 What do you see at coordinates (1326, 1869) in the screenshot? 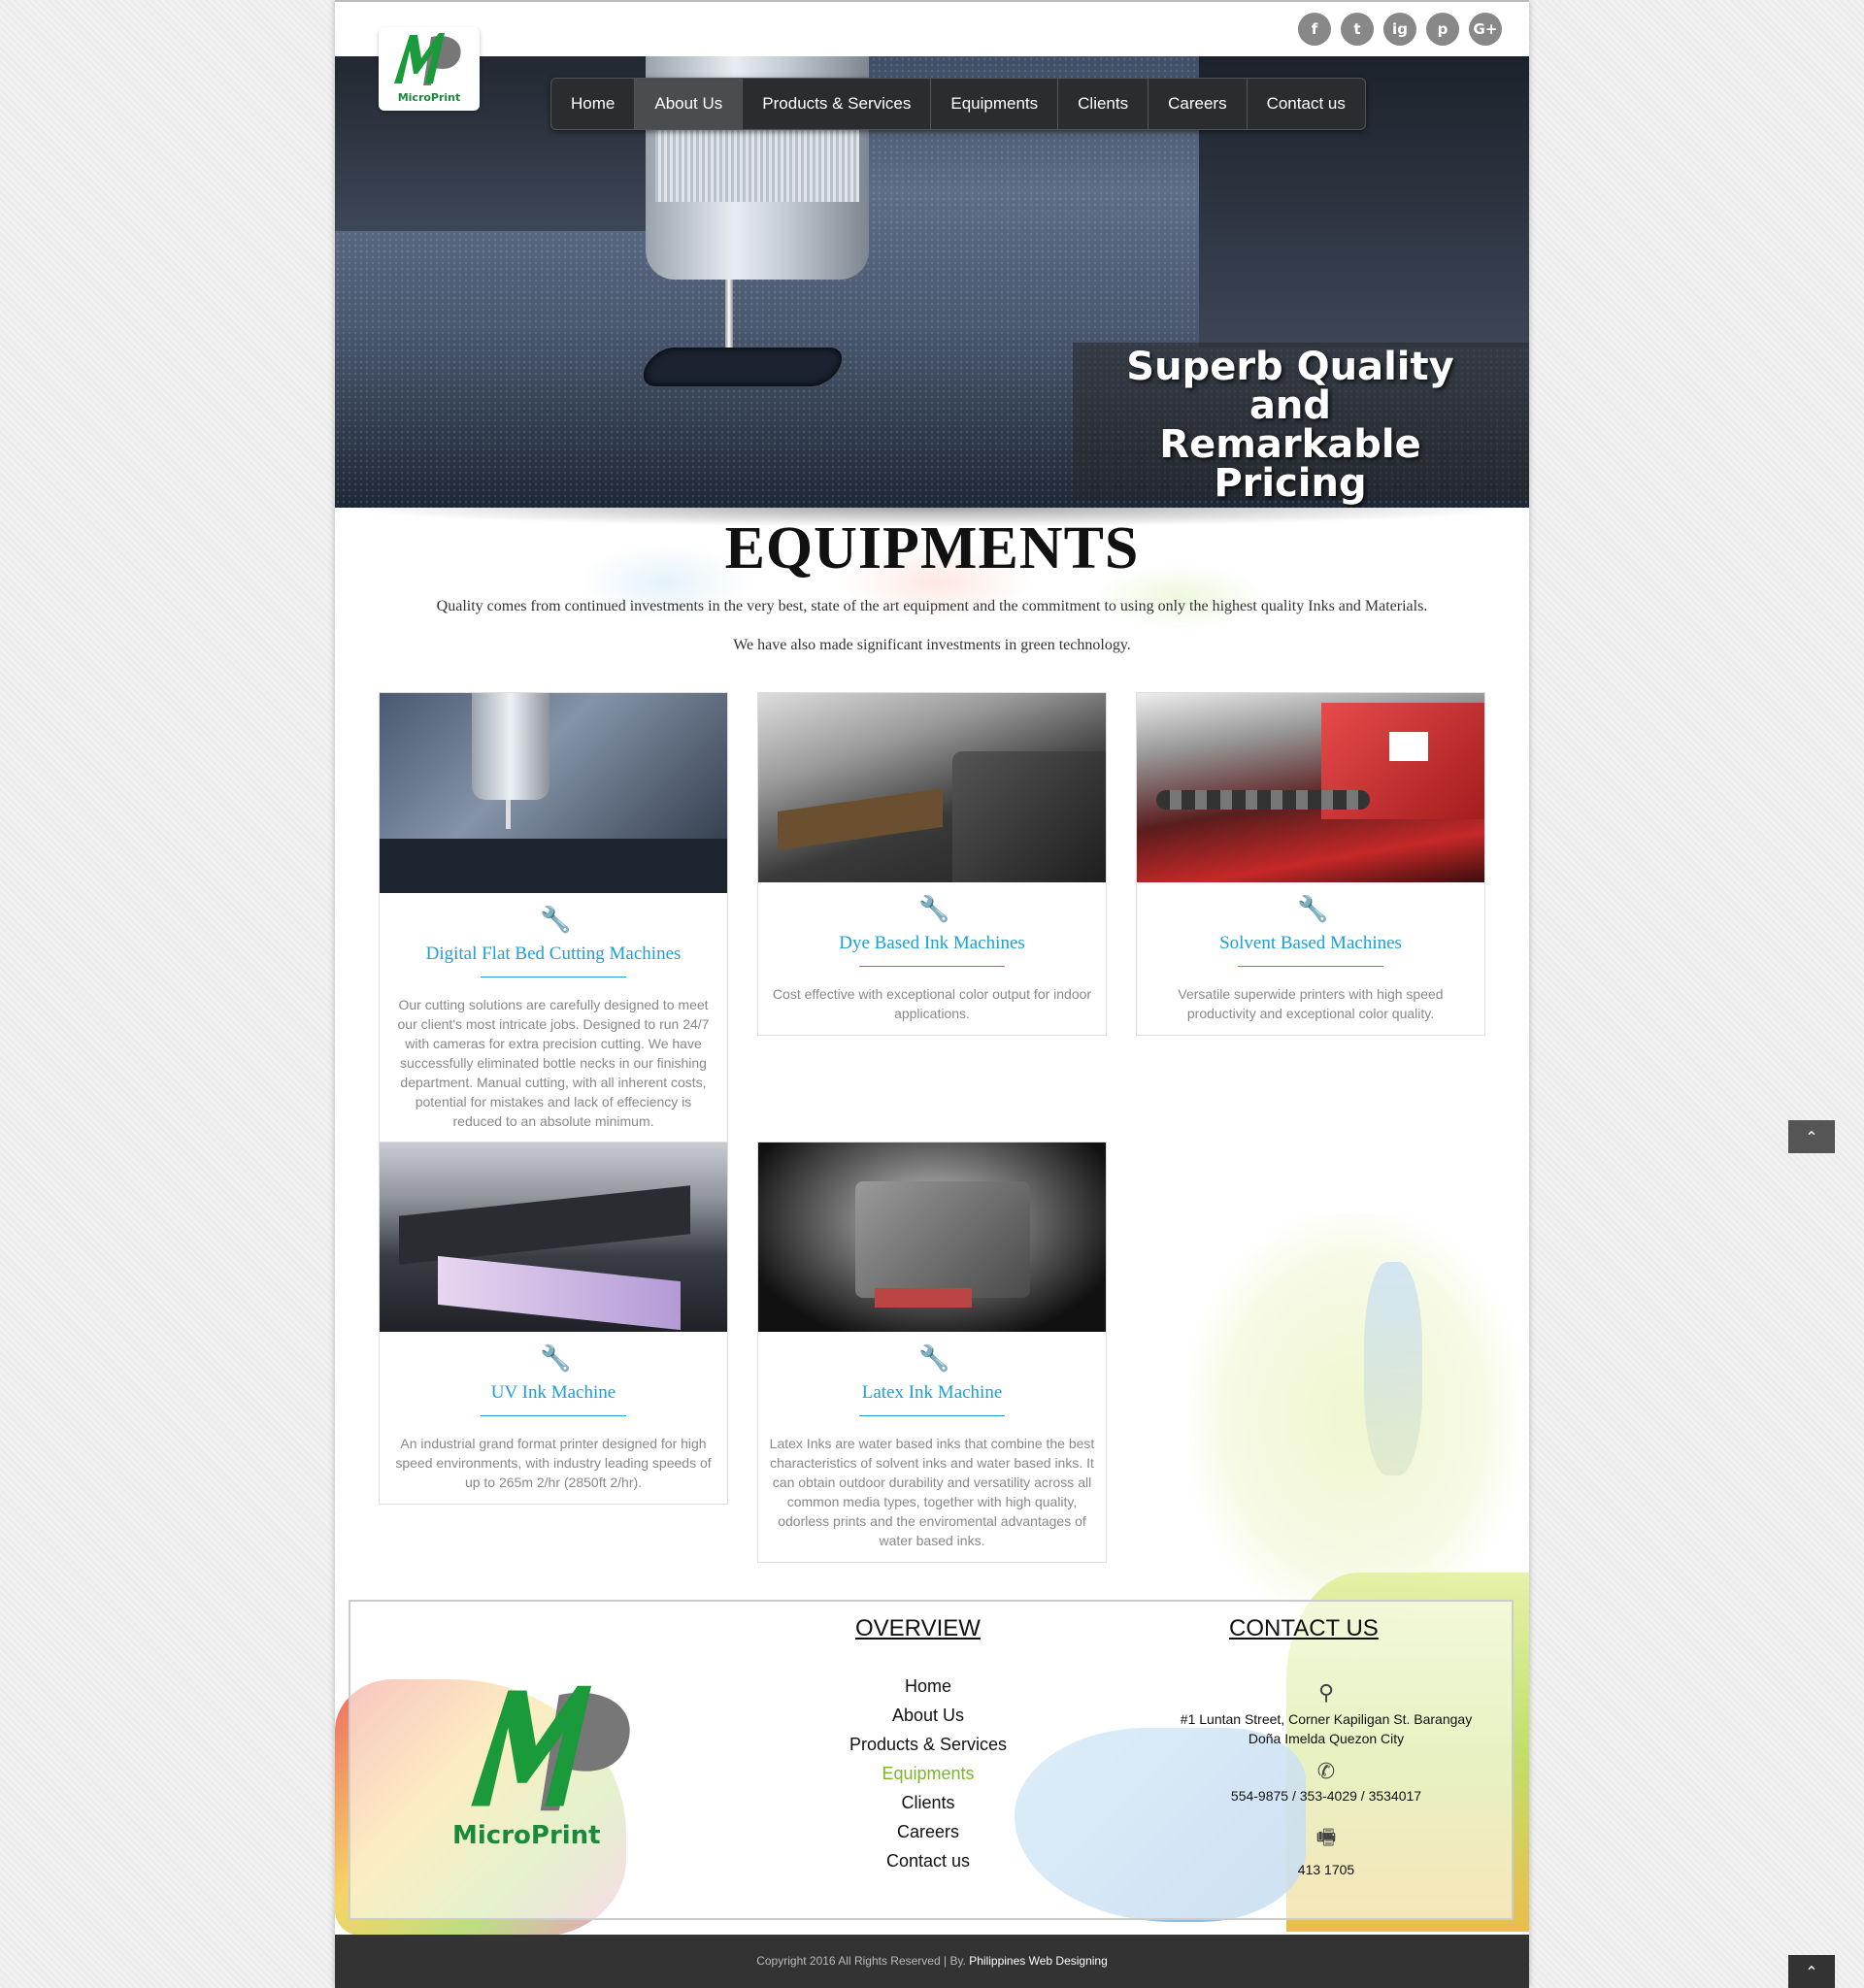
I see `contact-fax: 413 1705` at bounding box center [1326, 1869].